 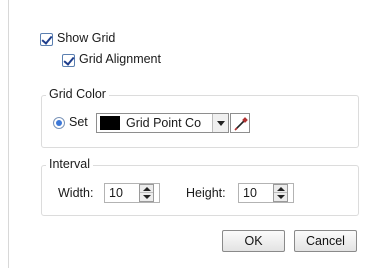 I want to click on cancel-button: Cancel, so click(x=325, y=241).